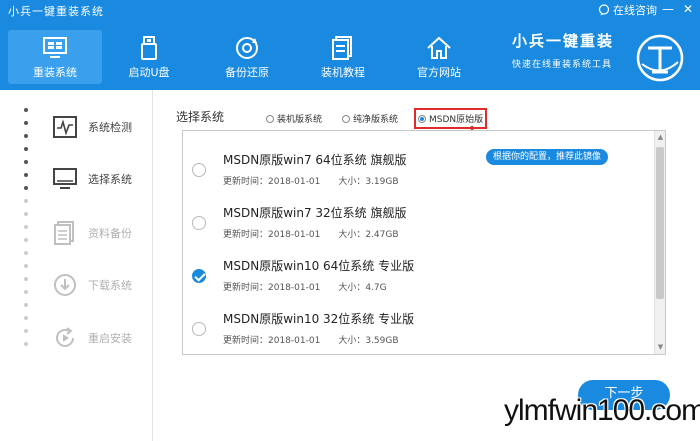 This screenshot has height=441, width=700. I want to click on home-icon, so click(439, 47).